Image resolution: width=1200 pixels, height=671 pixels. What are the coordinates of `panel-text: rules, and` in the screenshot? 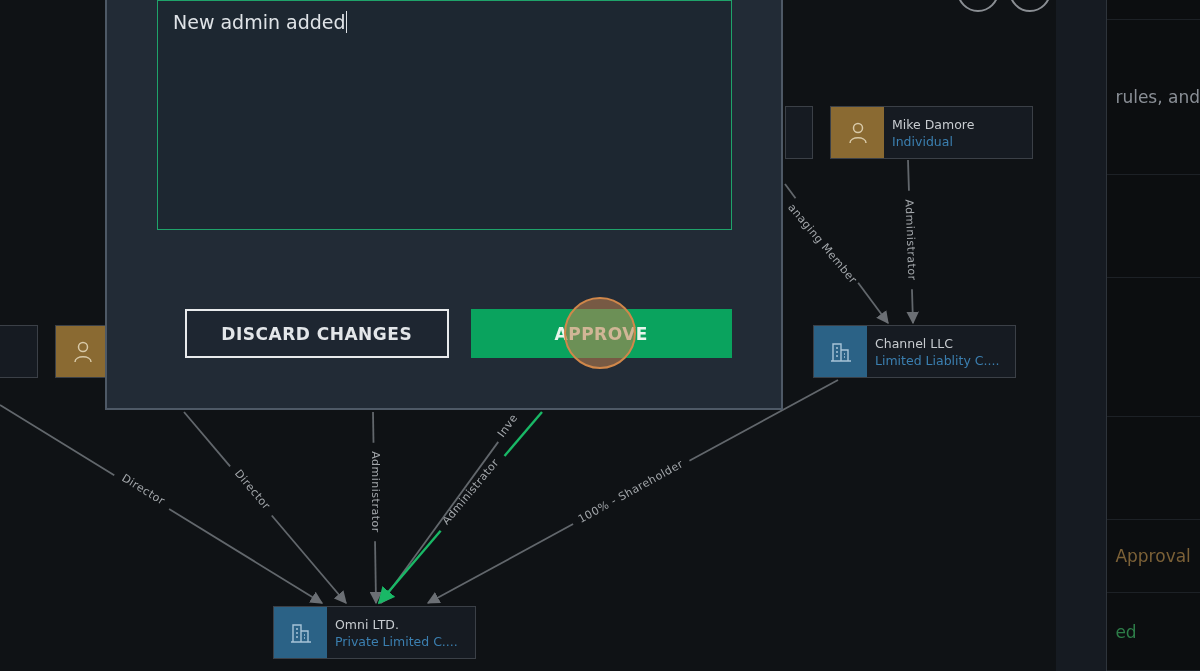 It's located at (1157, 97).